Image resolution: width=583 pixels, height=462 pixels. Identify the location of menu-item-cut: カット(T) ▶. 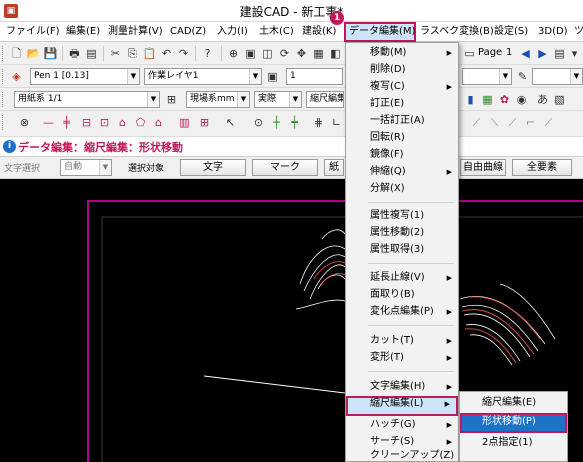
(402, 341).